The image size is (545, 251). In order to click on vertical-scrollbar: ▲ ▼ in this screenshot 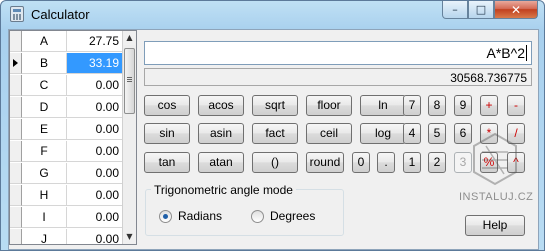, I will do `click(129, 137)`.